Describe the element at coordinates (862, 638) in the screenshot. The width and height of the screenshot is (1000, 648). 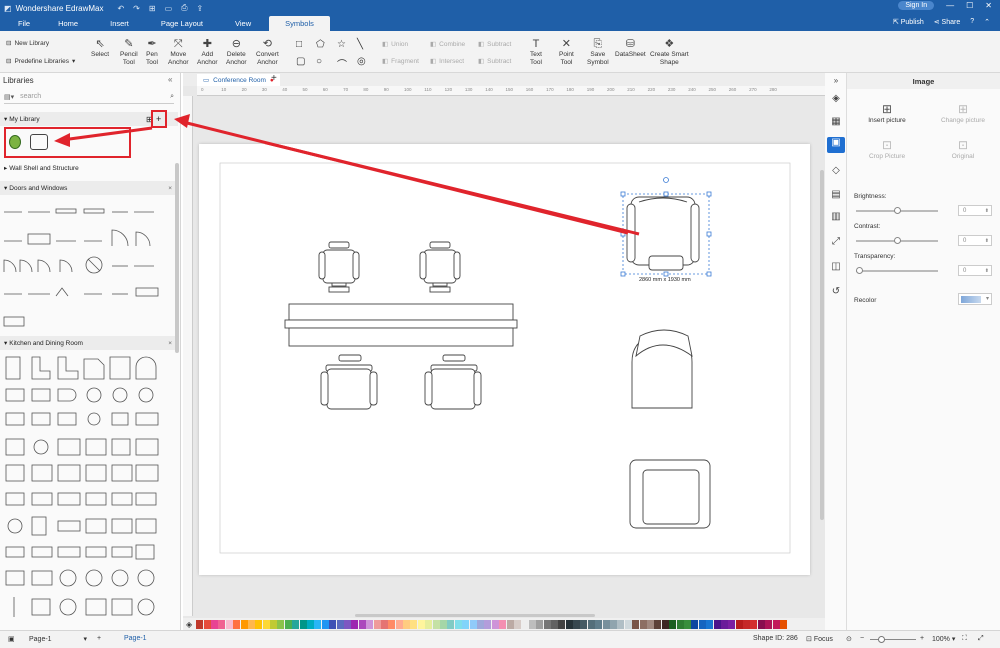
I see `zoom-out-button: −` at that location.